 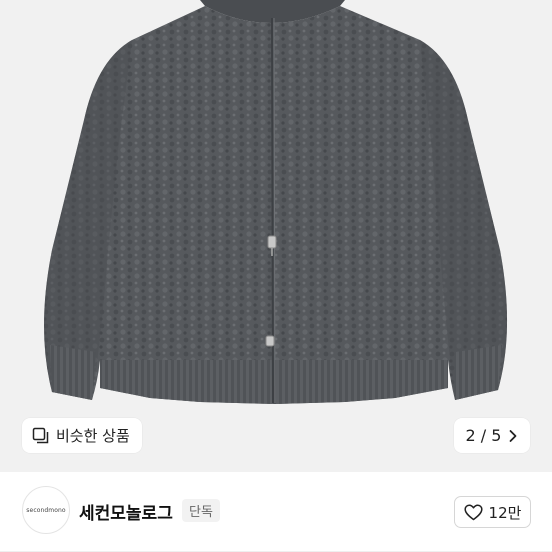 I want to click on seller-name: 세컨모놀로그, so click(x=126, y=511).